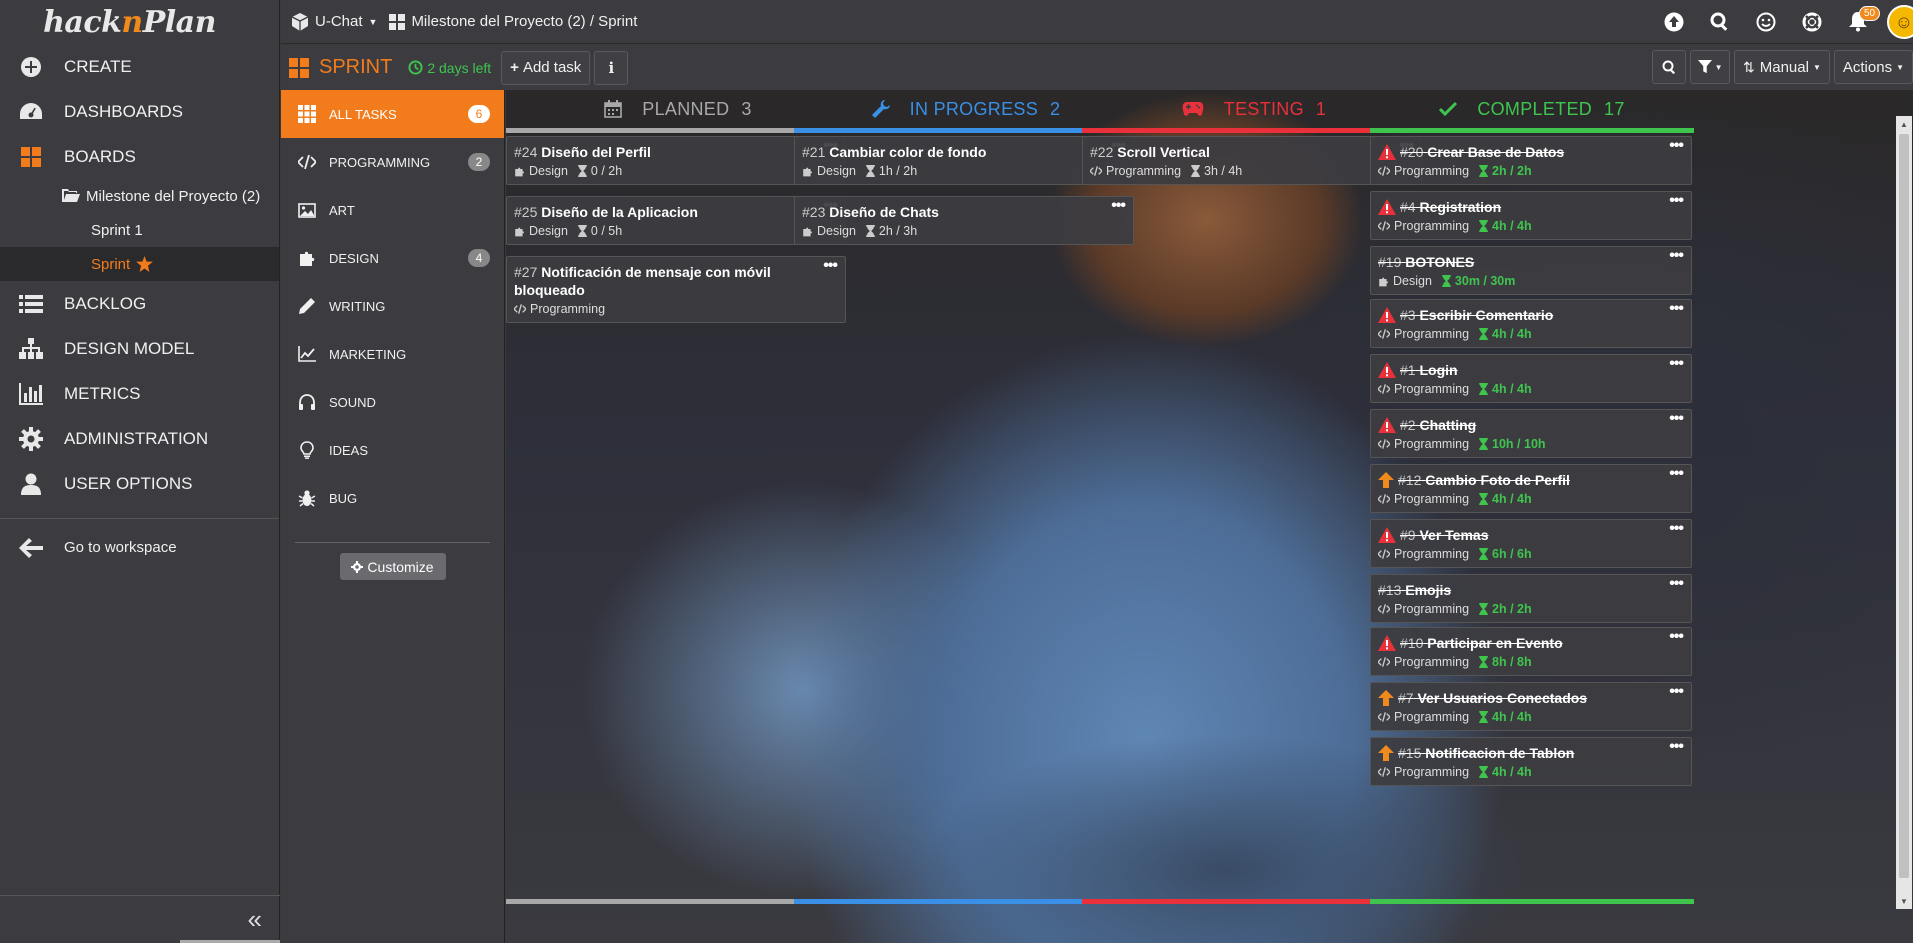 This screenshot has width=1913, height=943. What do you see at coordinates (1531, 378) in the screenshot?
I see `task-card: #1 Login Programming 4h / 4h •••` at bounding box center [1531, 378].